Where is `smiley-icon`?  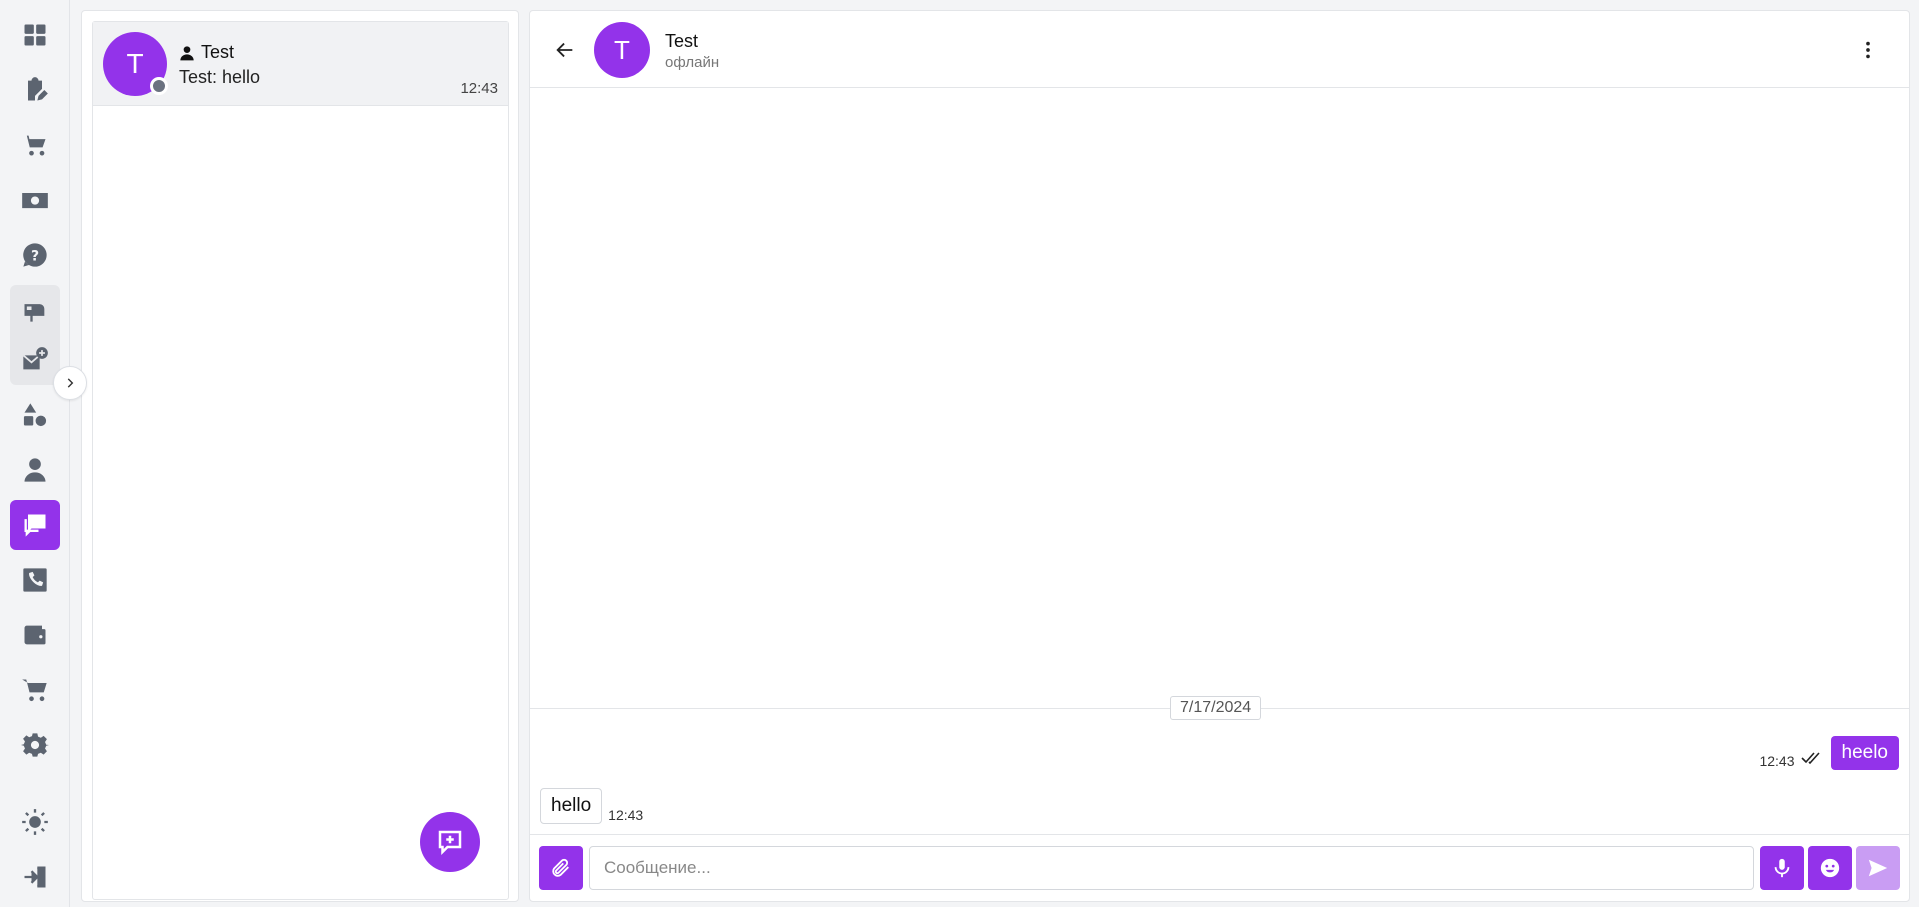
smiley-icon is located at coordinates (1830, 868).